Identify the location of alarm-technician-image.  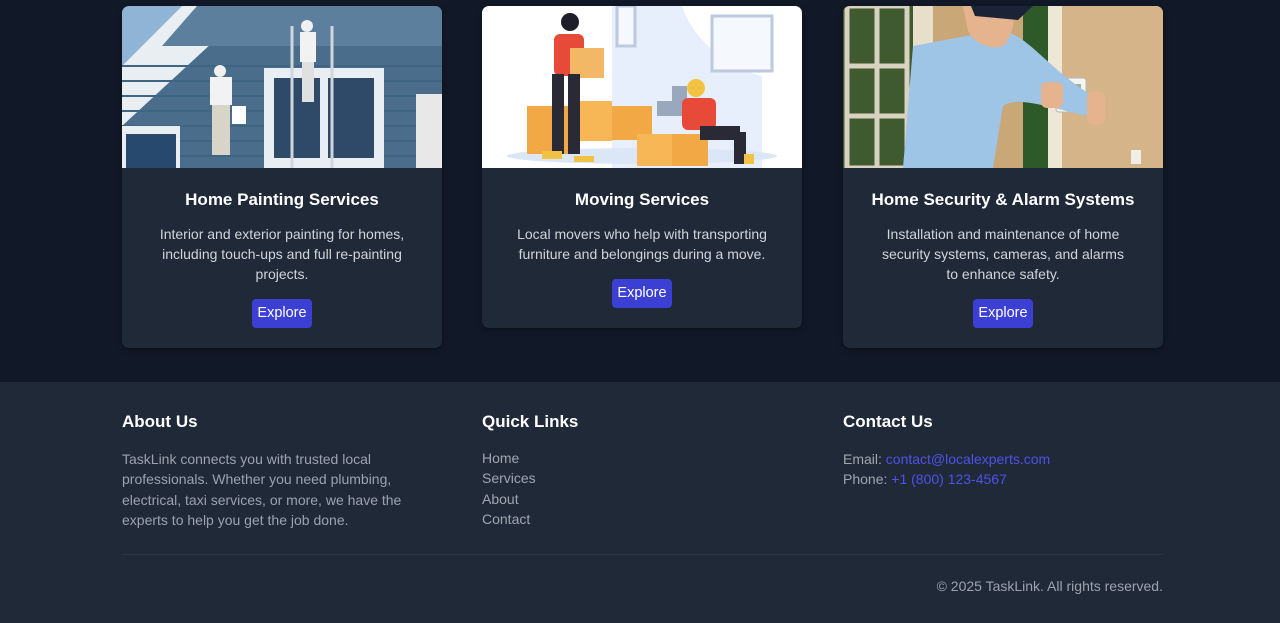
(1003, 87).